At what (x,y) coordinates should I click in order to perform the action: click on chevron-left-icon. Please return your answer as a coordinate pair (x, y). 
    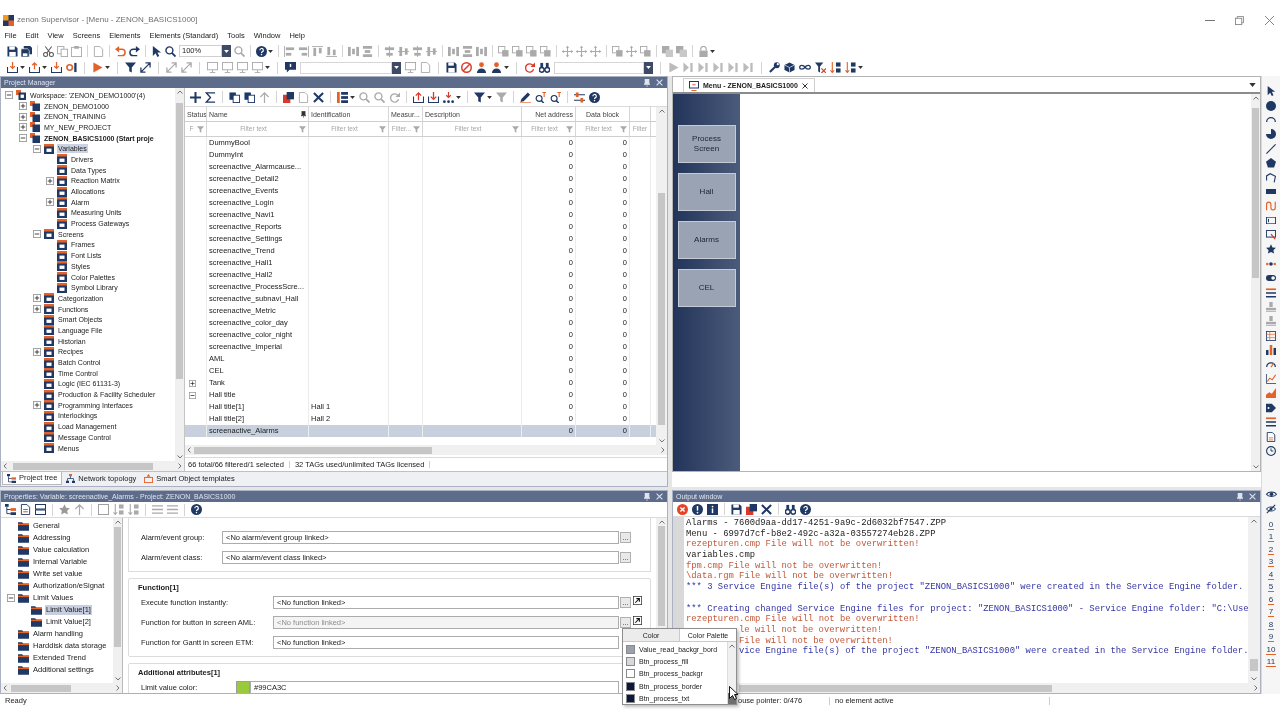
    Looking at the image, I should click on (189, 450).